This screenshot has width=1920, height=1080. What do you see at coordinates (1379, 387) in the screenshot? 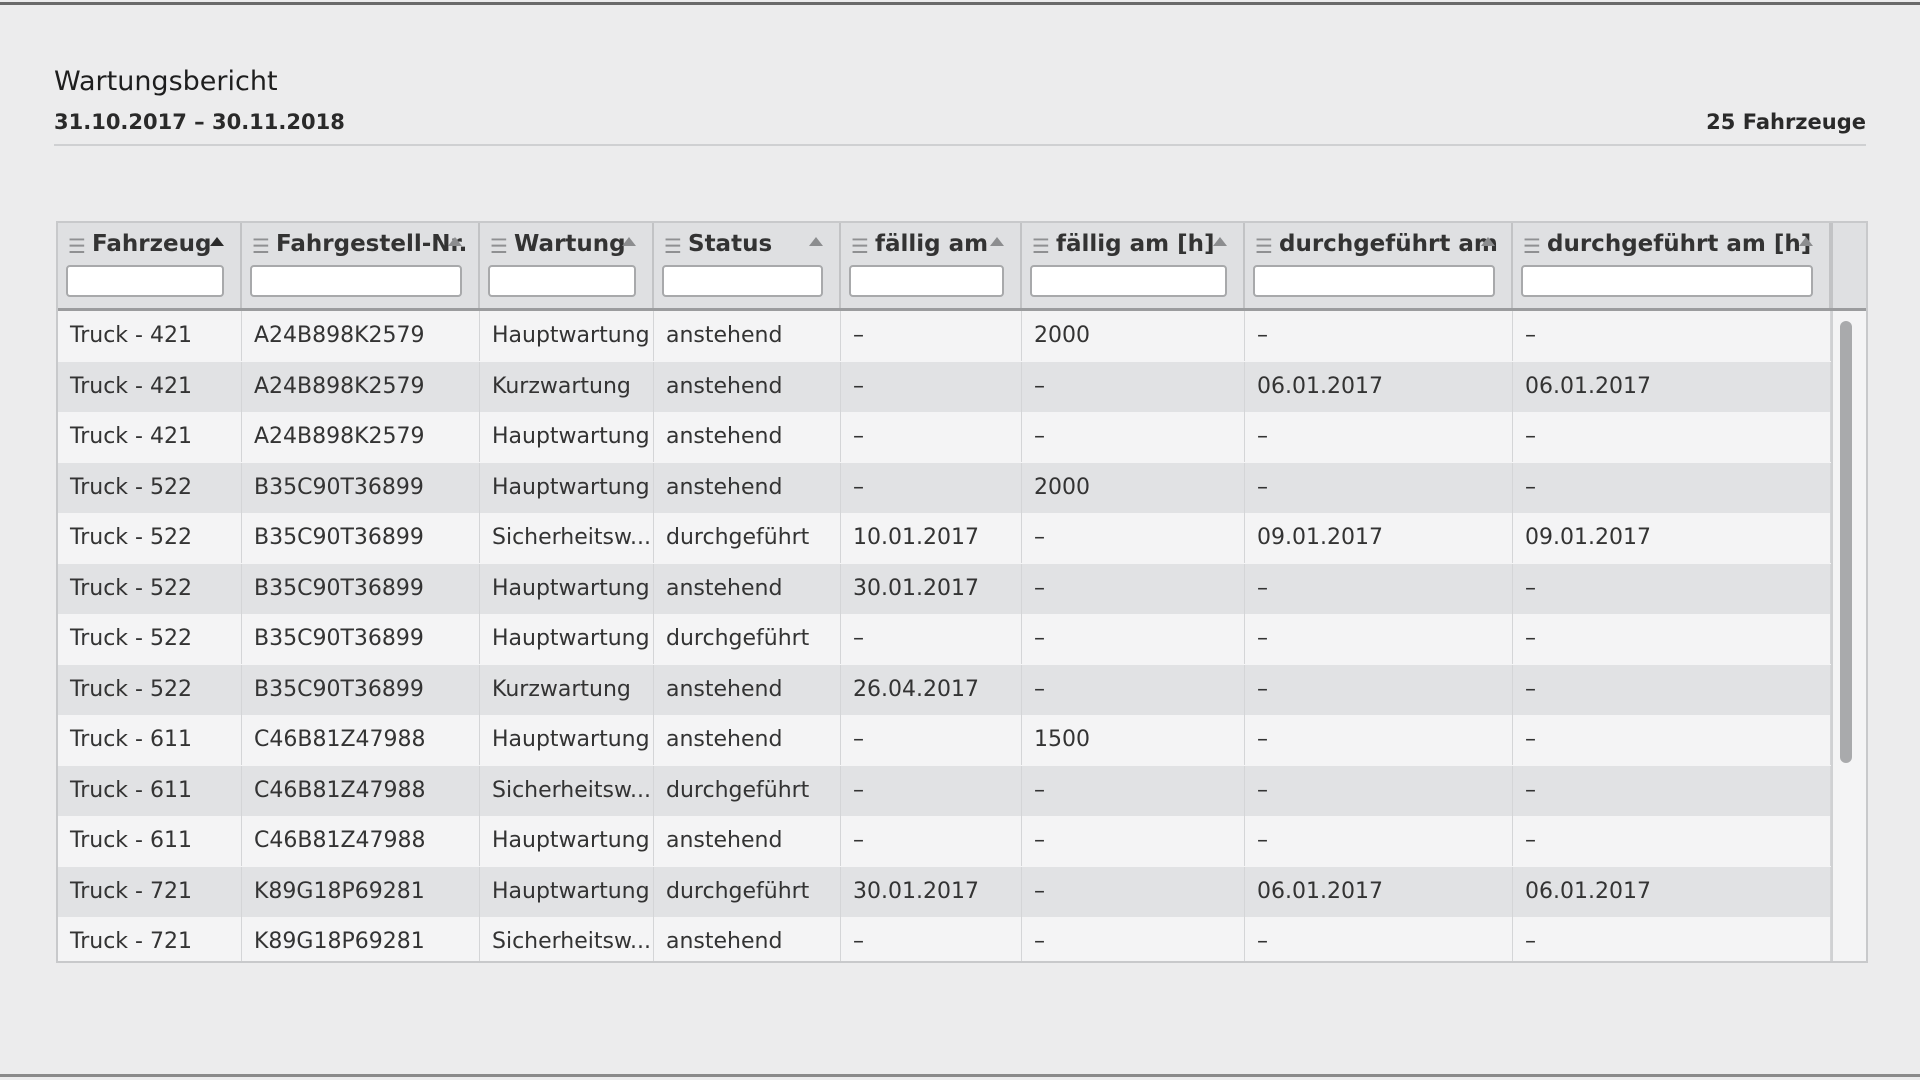
I see `cell-done-date: 06.01.2017` at bounding box center [1379, 387].